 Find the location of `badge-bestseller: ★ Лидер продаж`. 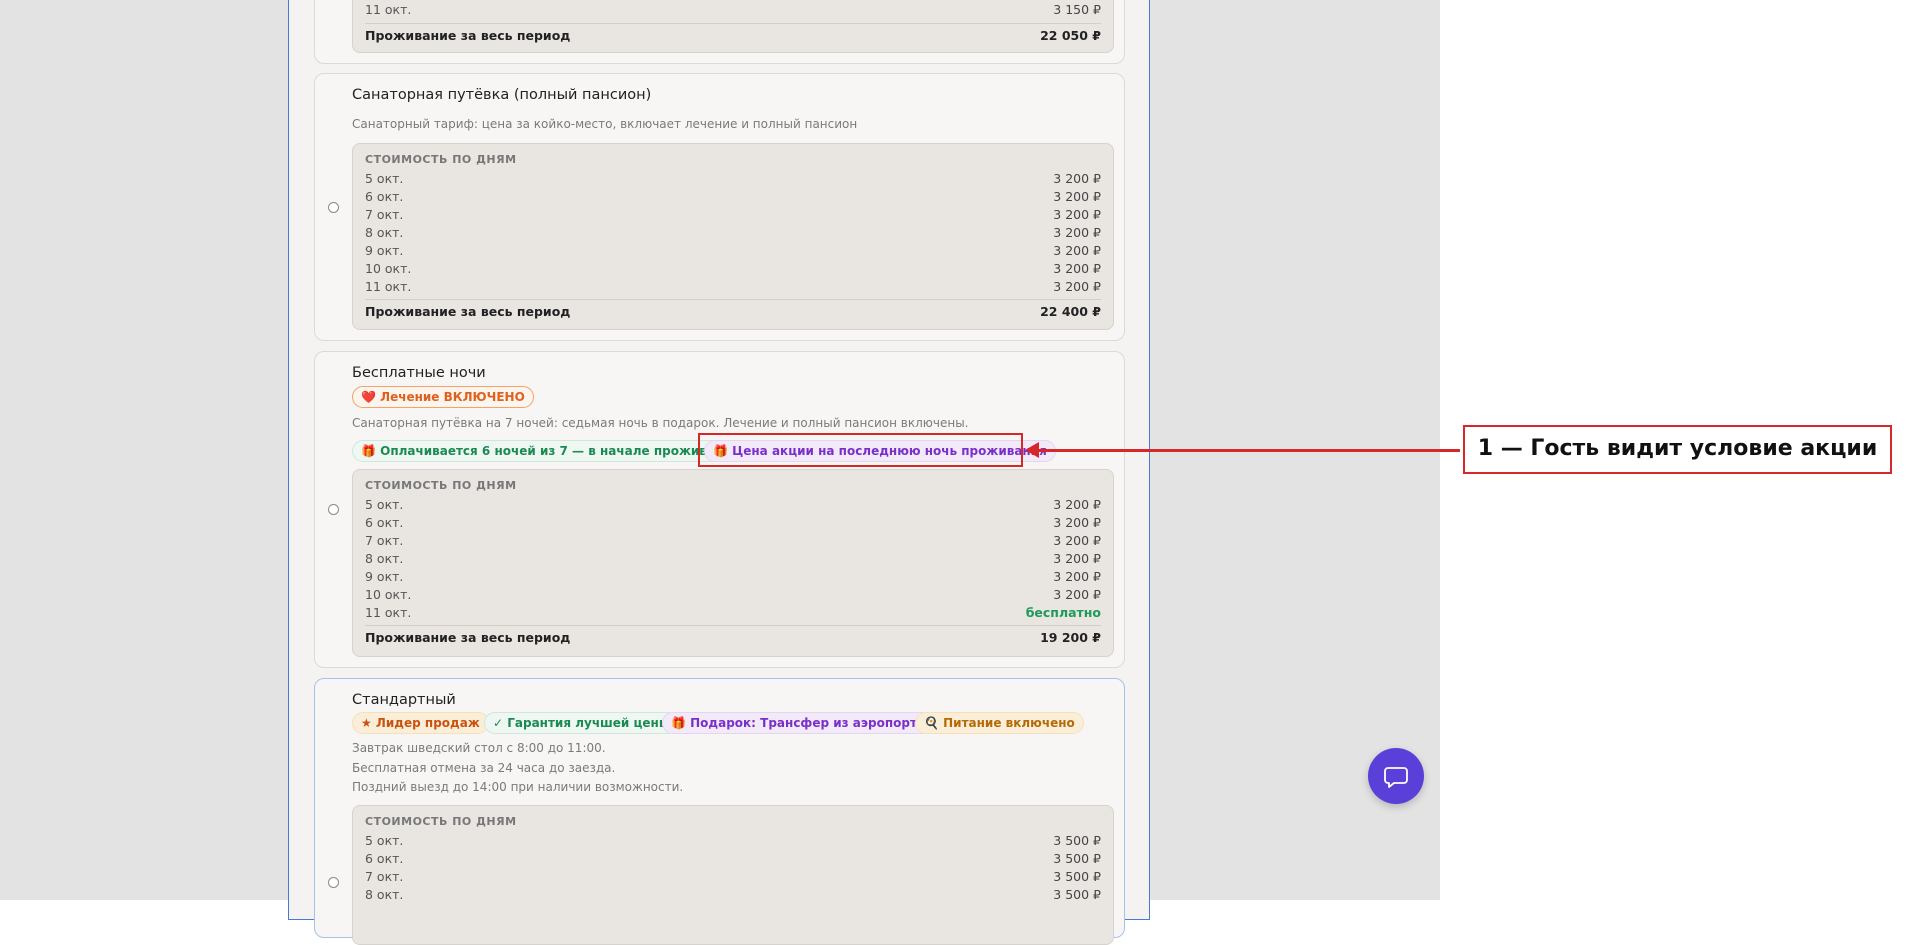

badge-bestseller: ★ Лидер продаж is located at coordinates (420, 723).